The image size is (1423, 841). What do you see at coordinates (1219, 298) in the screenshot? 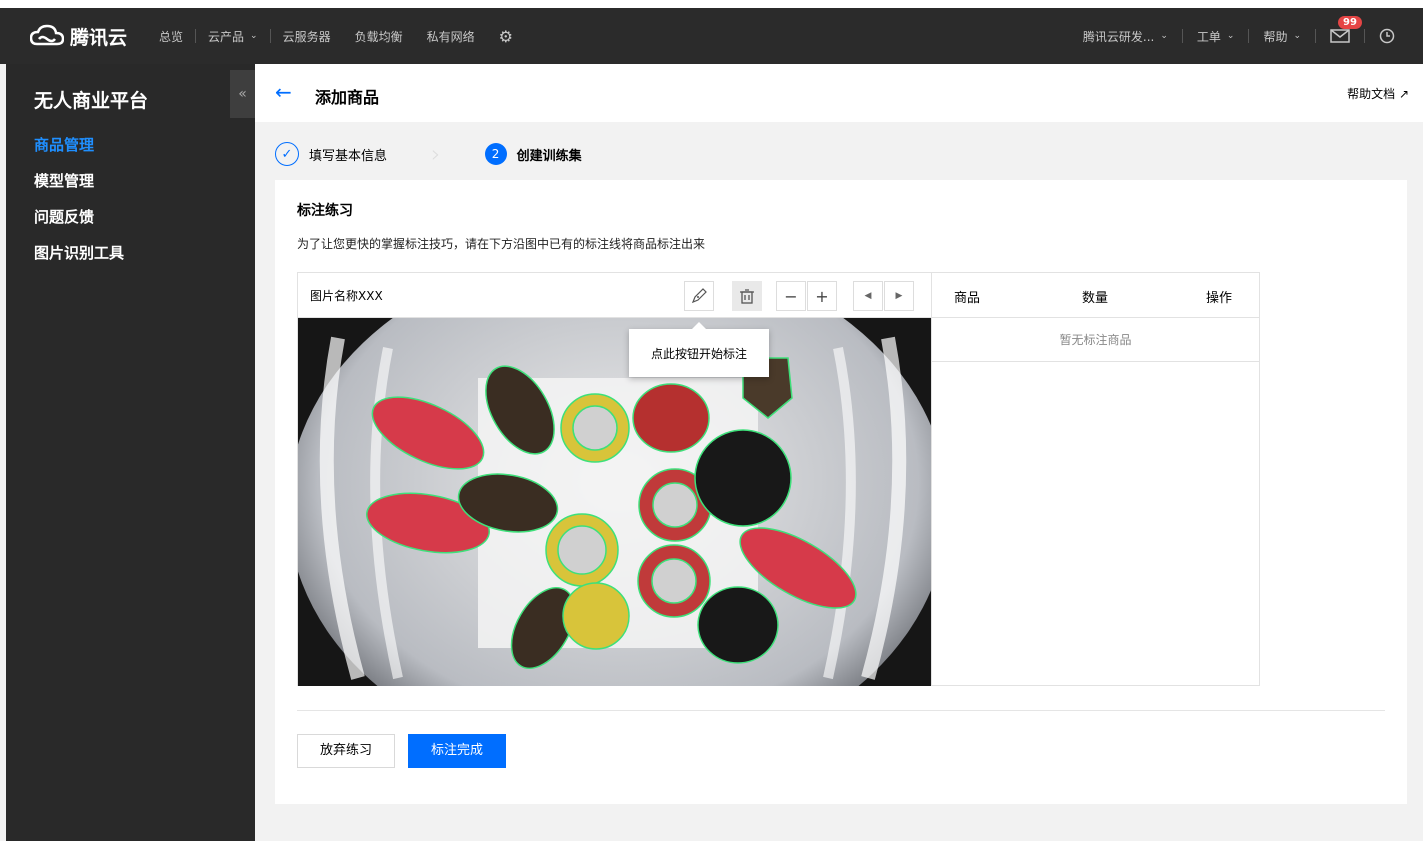
I see `column-header-actions: 操作` at bounding box center [1219, 298].